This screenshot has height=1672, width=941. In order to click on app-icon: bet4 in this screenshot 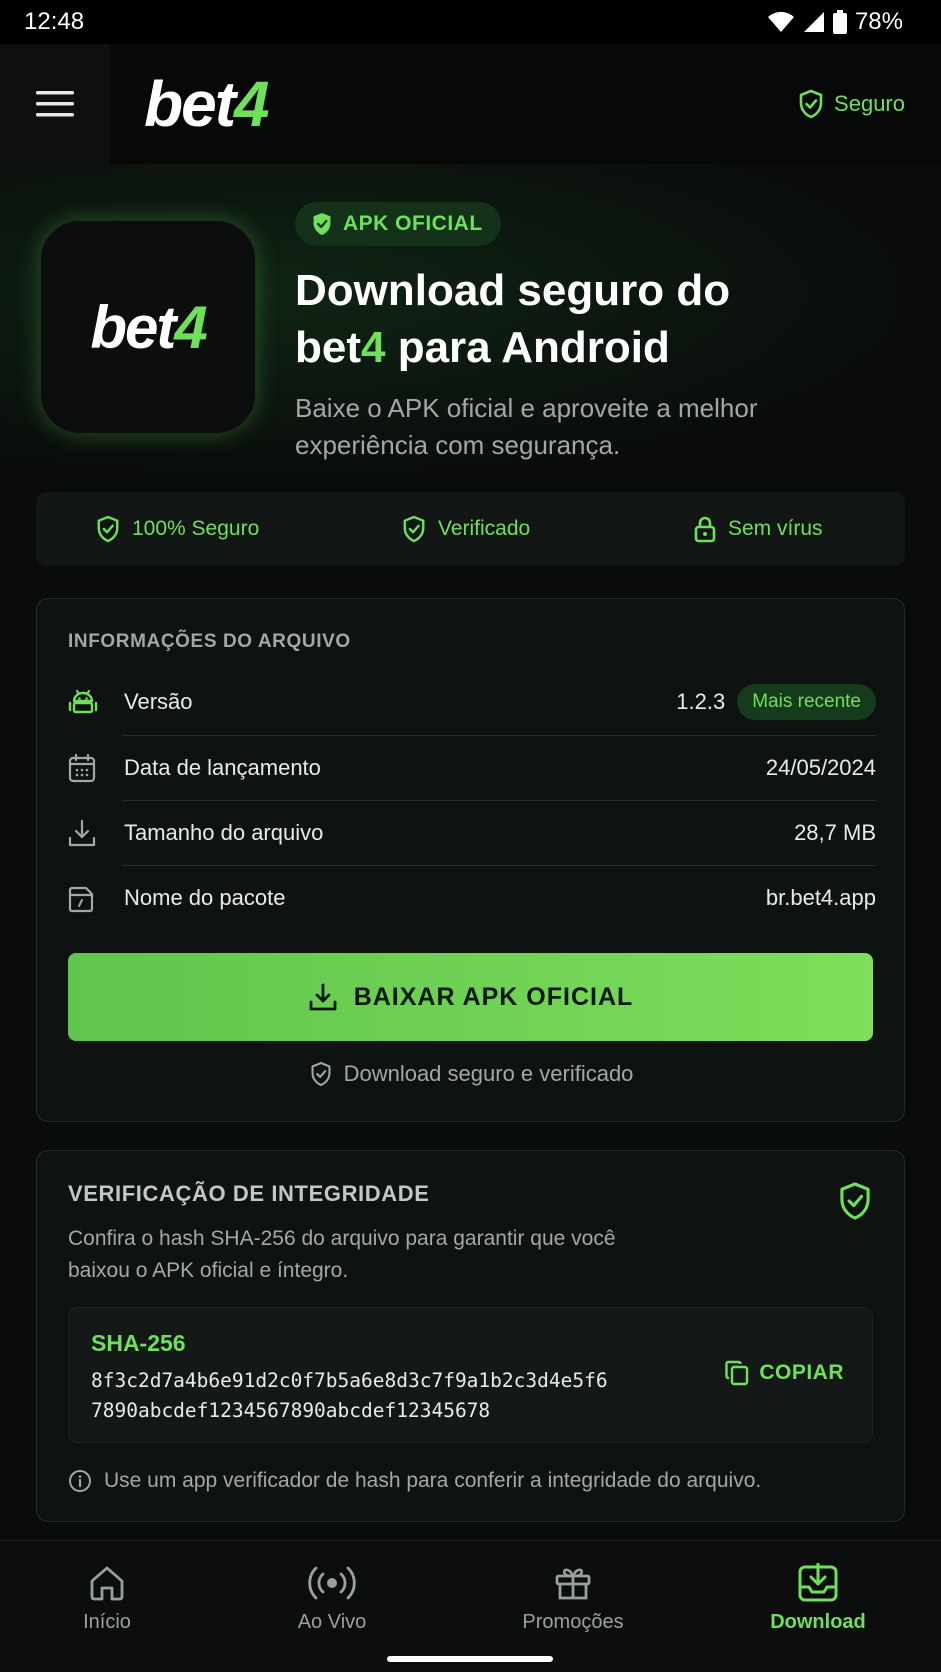, I will do `click(148, 327)`.